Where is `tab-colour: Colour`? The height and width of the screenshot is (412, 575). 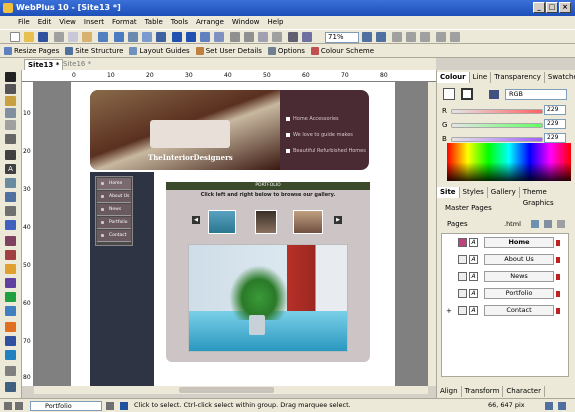 tab-colour: Colour is located at coordinates (453, 77).